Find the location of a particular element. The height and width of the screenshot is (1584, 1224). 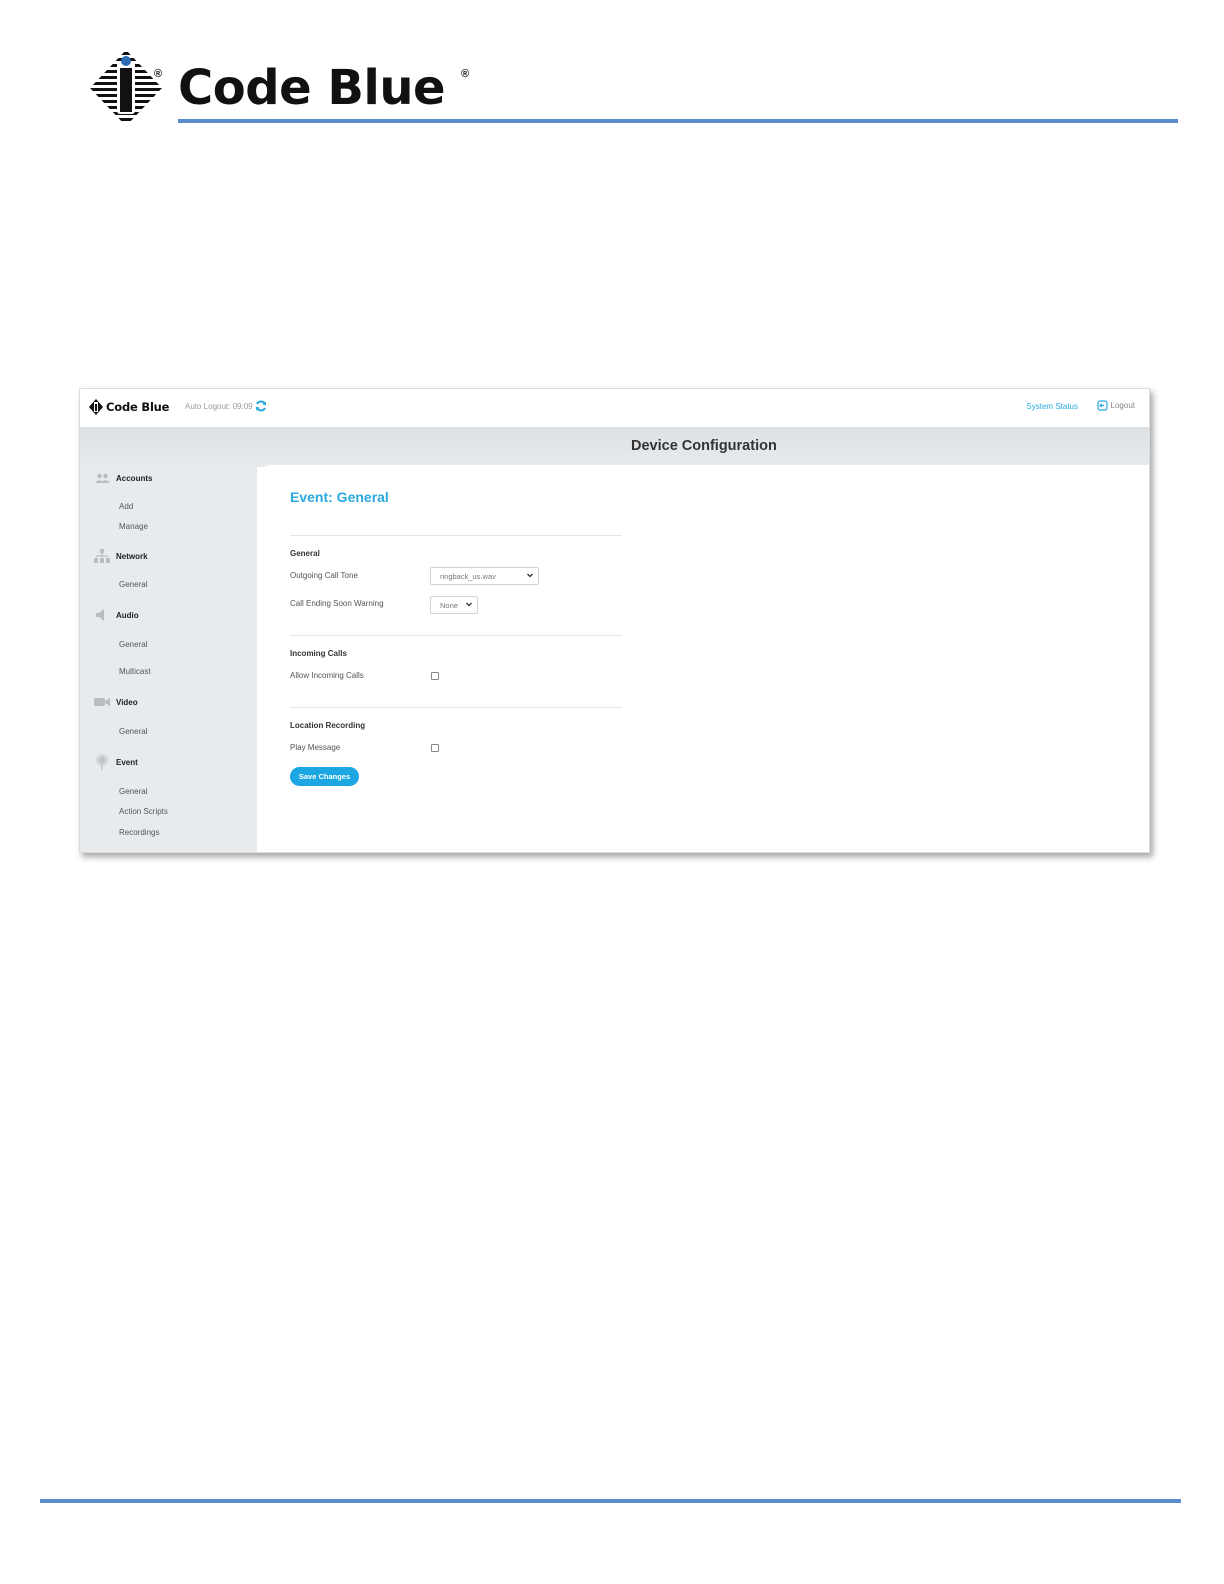

camera-icon is located at coordinates (102, 702).